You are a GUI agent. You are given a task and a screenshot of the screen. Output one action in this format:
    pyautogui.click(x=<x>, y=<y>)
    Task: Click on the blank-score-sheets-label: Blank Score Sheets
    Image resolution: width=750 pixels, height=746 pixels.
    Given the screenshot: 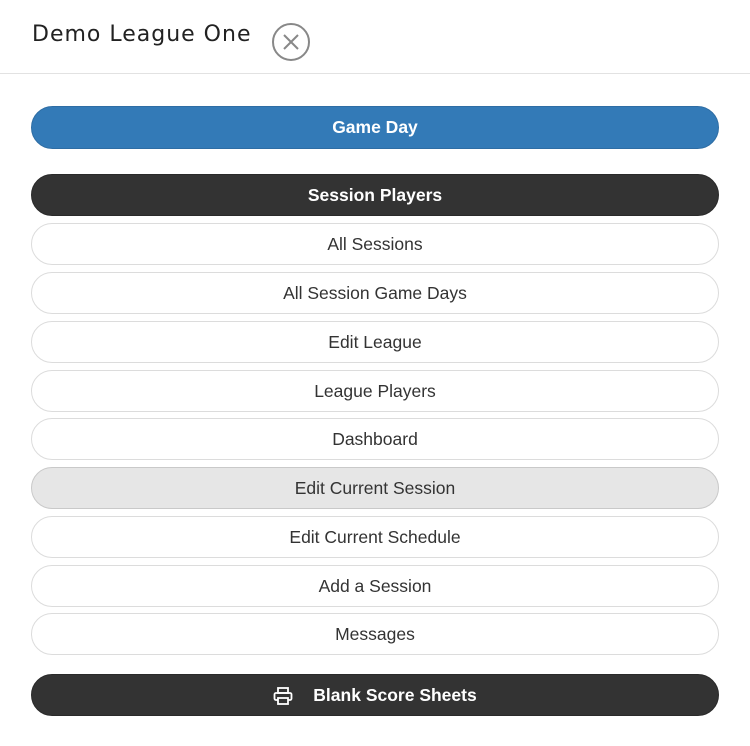 What is the action you would take?
    pyautogui.click(x=395, y=694)
    